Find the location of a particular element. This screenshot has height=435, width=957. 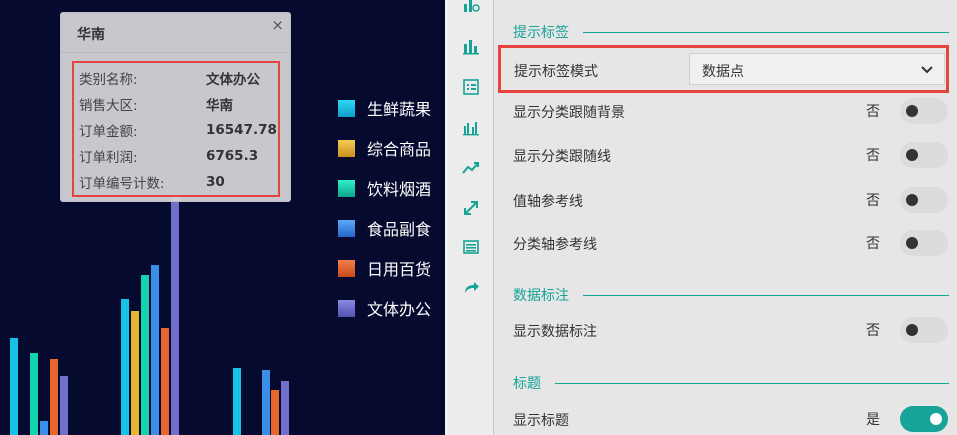

legend-item: 食品副食 is located at coordinates (384, 228).